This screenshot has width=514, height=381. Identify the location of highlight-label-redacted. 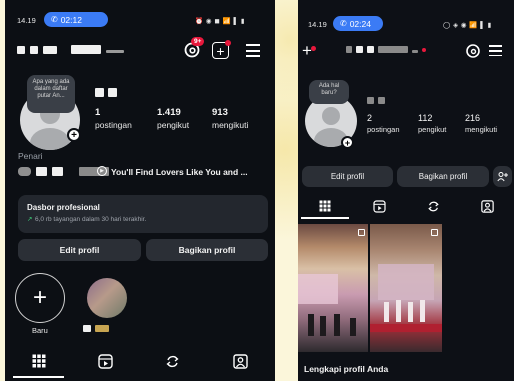
(96, 328).